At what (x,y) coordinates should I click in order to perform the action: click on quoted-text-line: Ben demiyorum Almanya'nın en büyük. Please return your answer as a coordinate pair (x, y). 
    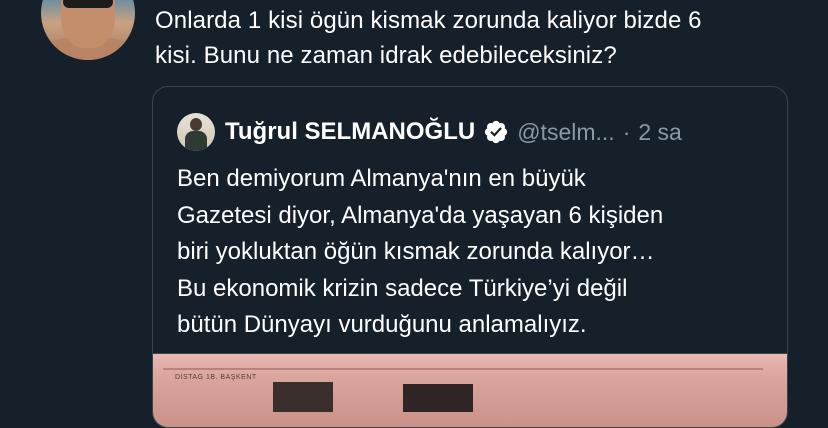
    Looking at the image, I should click on (381, 178).